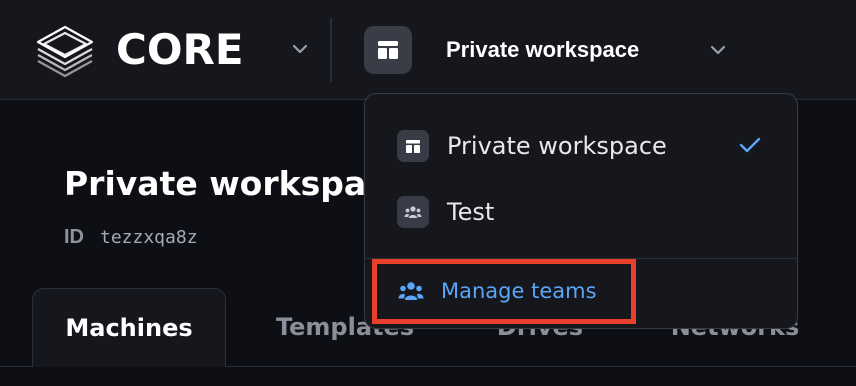  I want to click on workspace-switcher-button, so click(388, 50).